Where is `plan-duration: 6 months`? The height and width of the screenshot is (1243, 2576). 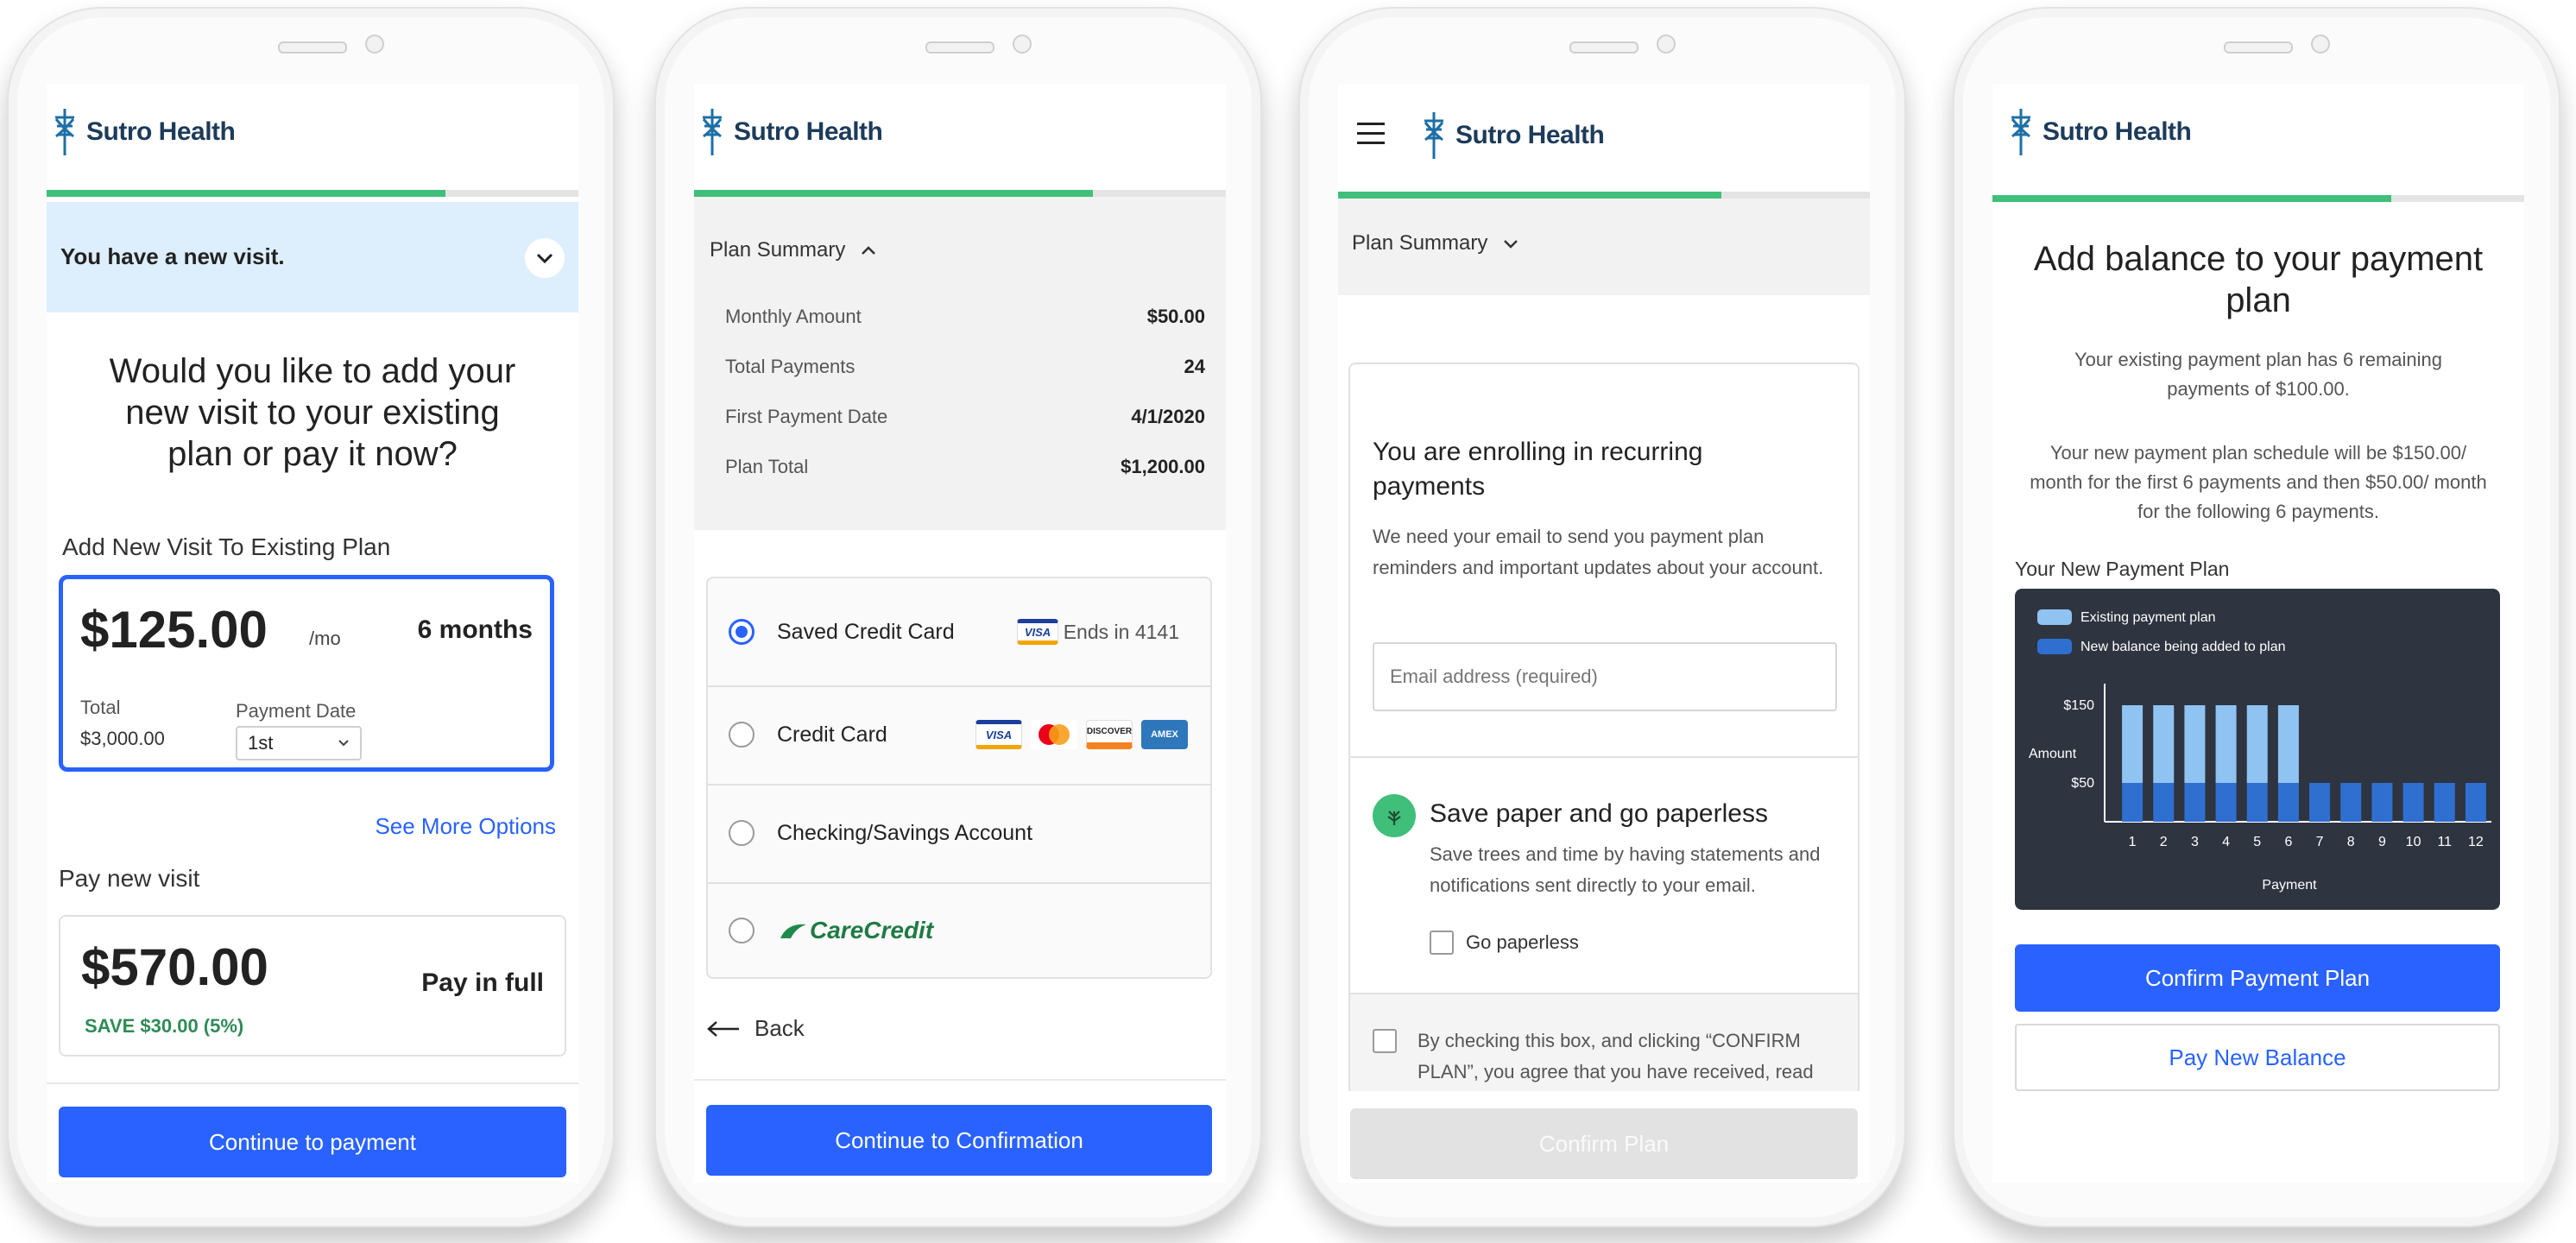
plan-duration: 6 months is located at coordinates (475, 630).